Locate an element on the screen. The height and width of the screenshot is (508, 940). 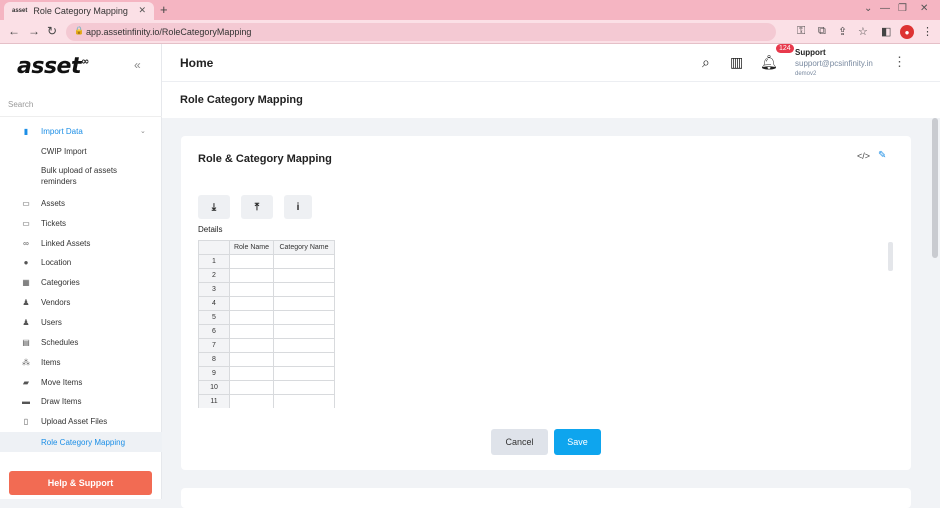
sidebar-item-categories: ▦ Categories is located at coordinates (81, 282).